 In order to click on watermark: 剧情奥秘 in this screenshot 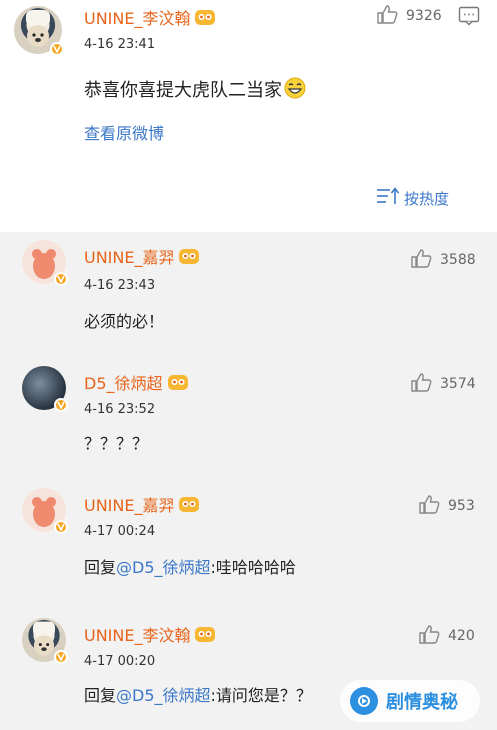, I will do `click(410, 701)`.